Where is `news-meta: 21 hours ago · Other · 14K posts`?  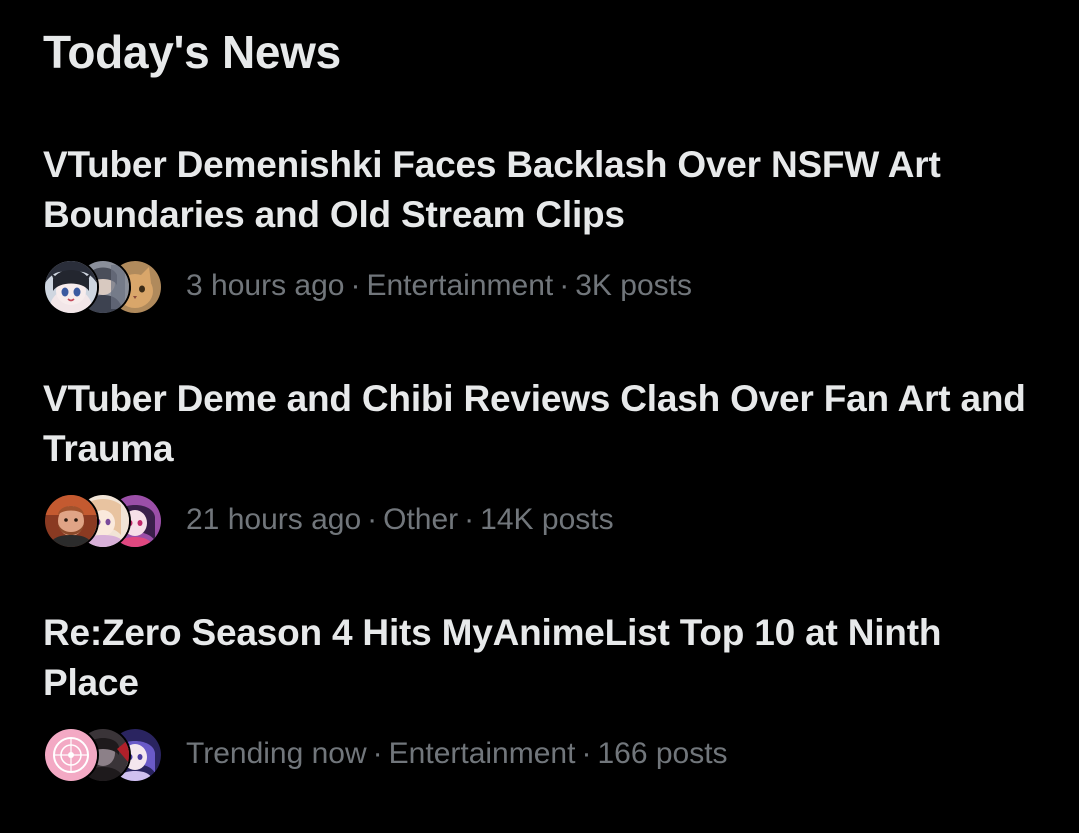 news-meta: 21 hours ago · Other · 14K posts is located at coordinates (328, 520).